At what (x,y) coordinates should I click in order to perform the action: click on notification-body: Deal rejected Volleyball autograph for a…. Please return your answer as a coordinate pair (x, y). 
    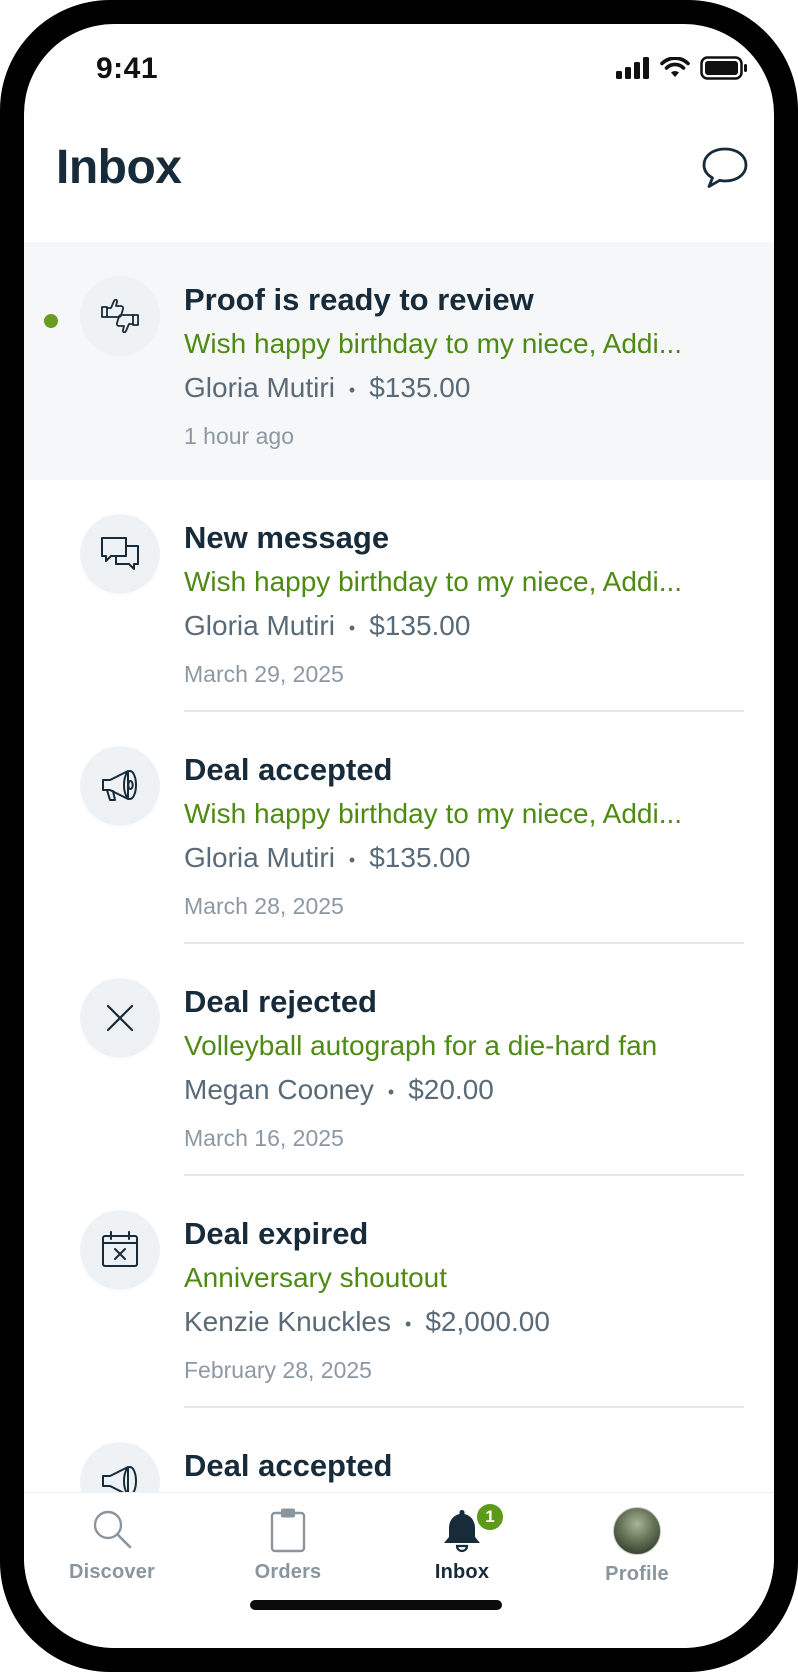
    Looking at the image, I should click on (459, 1068).